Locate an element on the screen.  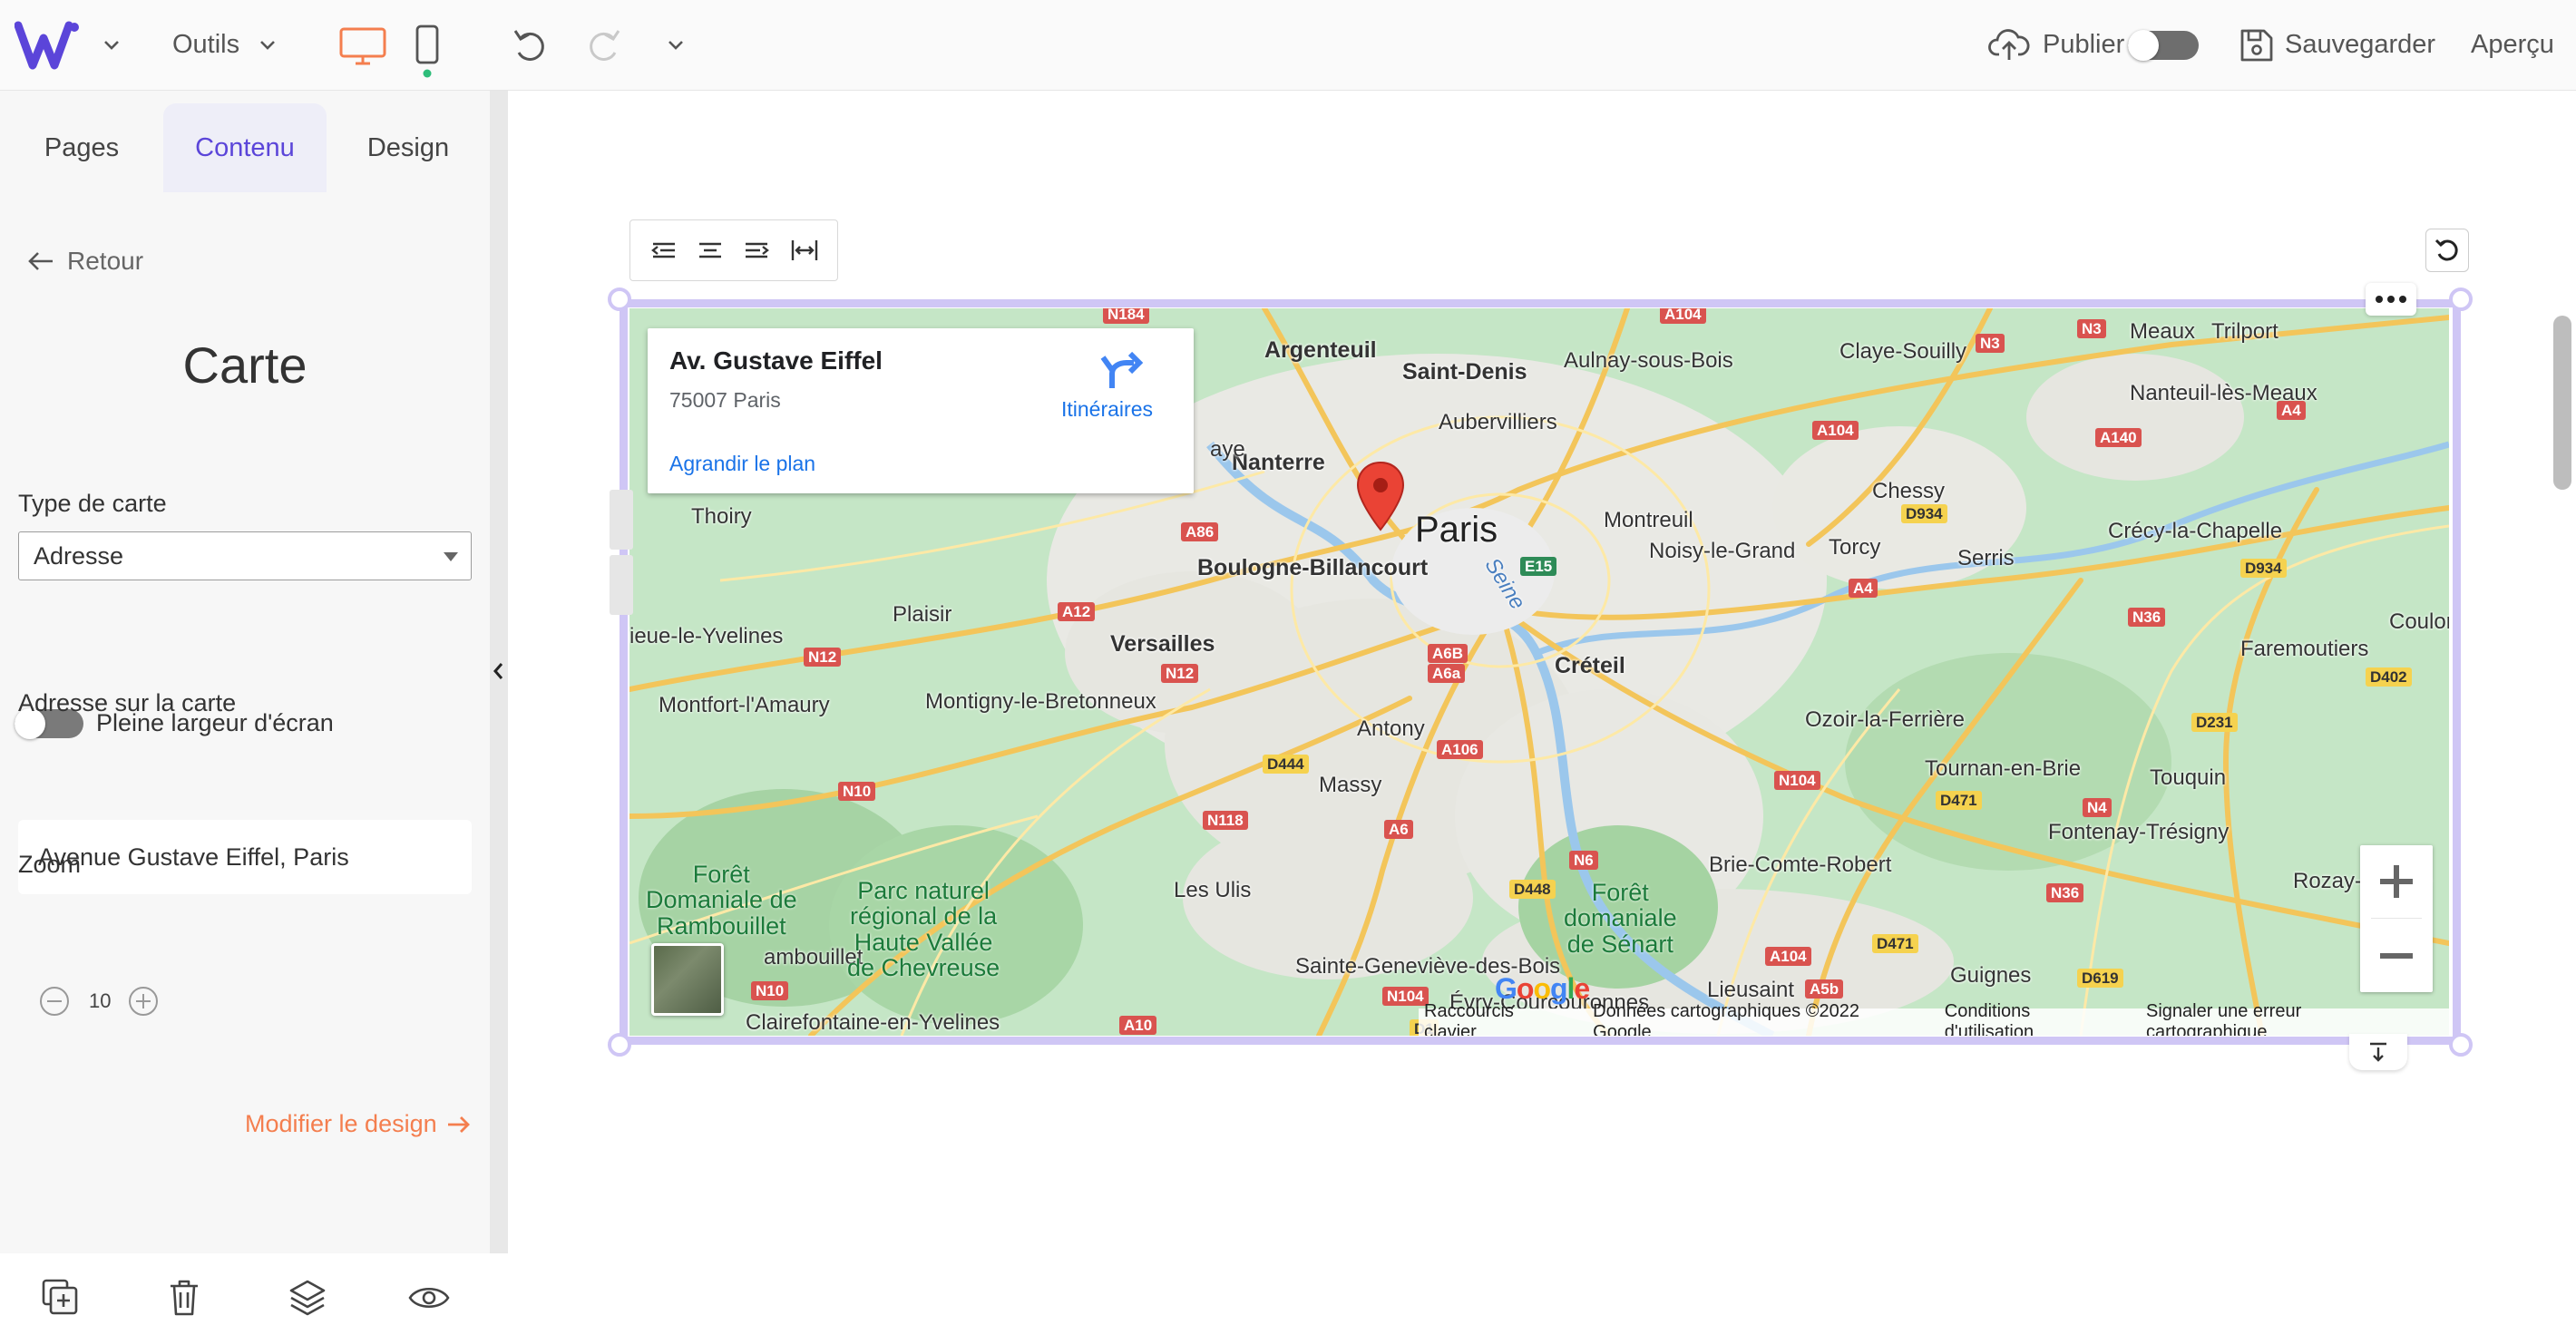
top-toolbar: Outils Publier Sauvegarder Aperçu is located at coordinates (1288, 45).